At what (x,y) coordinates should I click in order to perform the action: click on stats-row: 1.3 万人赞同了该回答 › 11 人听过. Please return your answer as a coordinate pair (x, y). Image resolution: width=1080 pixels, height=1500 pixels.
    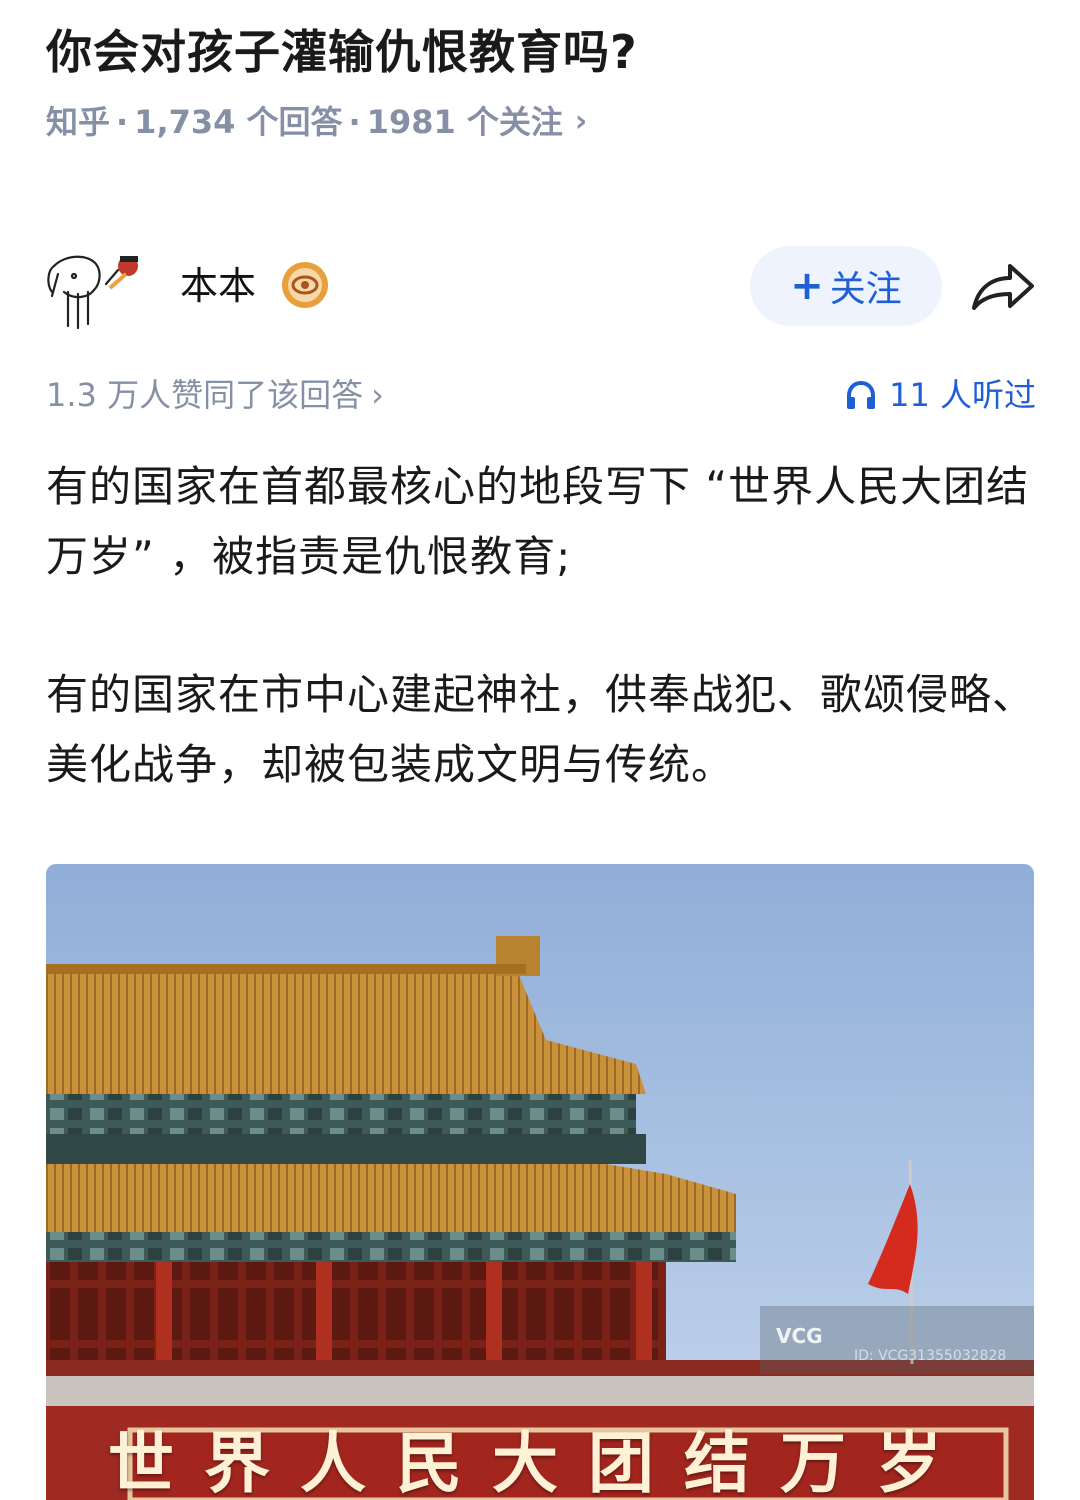
    Looking at the image, I should click on (541, 396).